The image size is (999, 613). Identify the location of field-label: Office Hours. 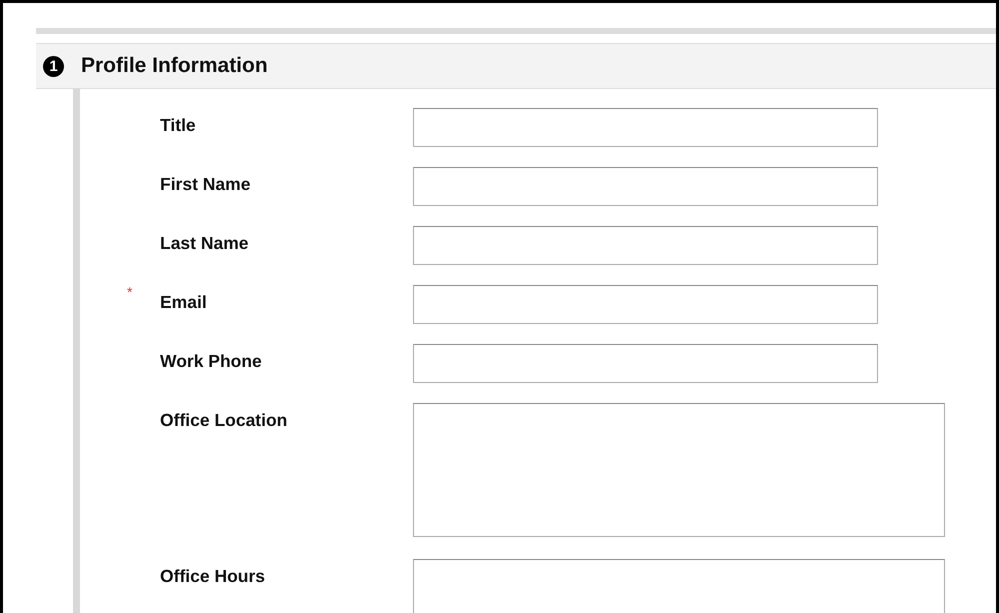
(213, 576).